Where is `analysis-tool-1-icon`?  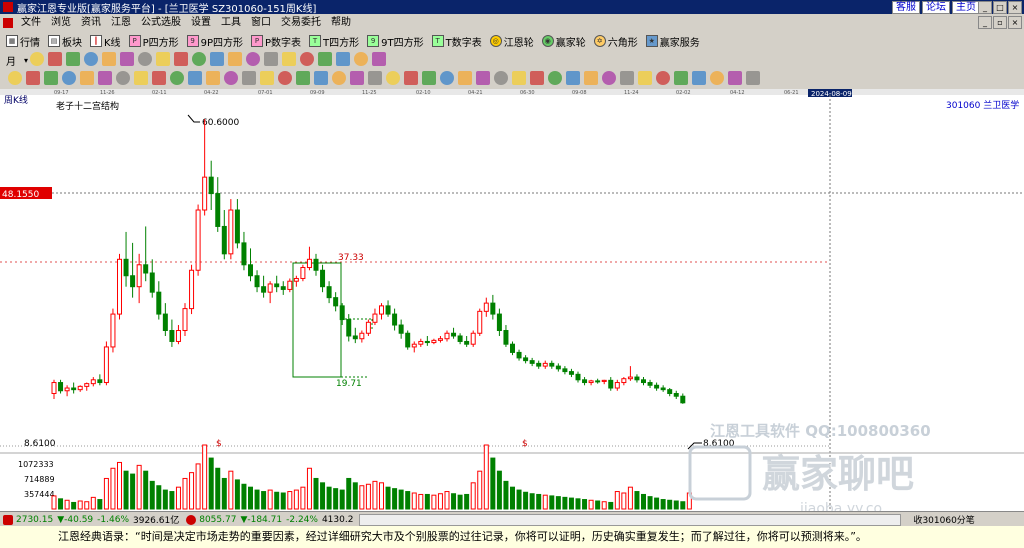
analysis-tool-1-icon is located at coordinates (15, 78).